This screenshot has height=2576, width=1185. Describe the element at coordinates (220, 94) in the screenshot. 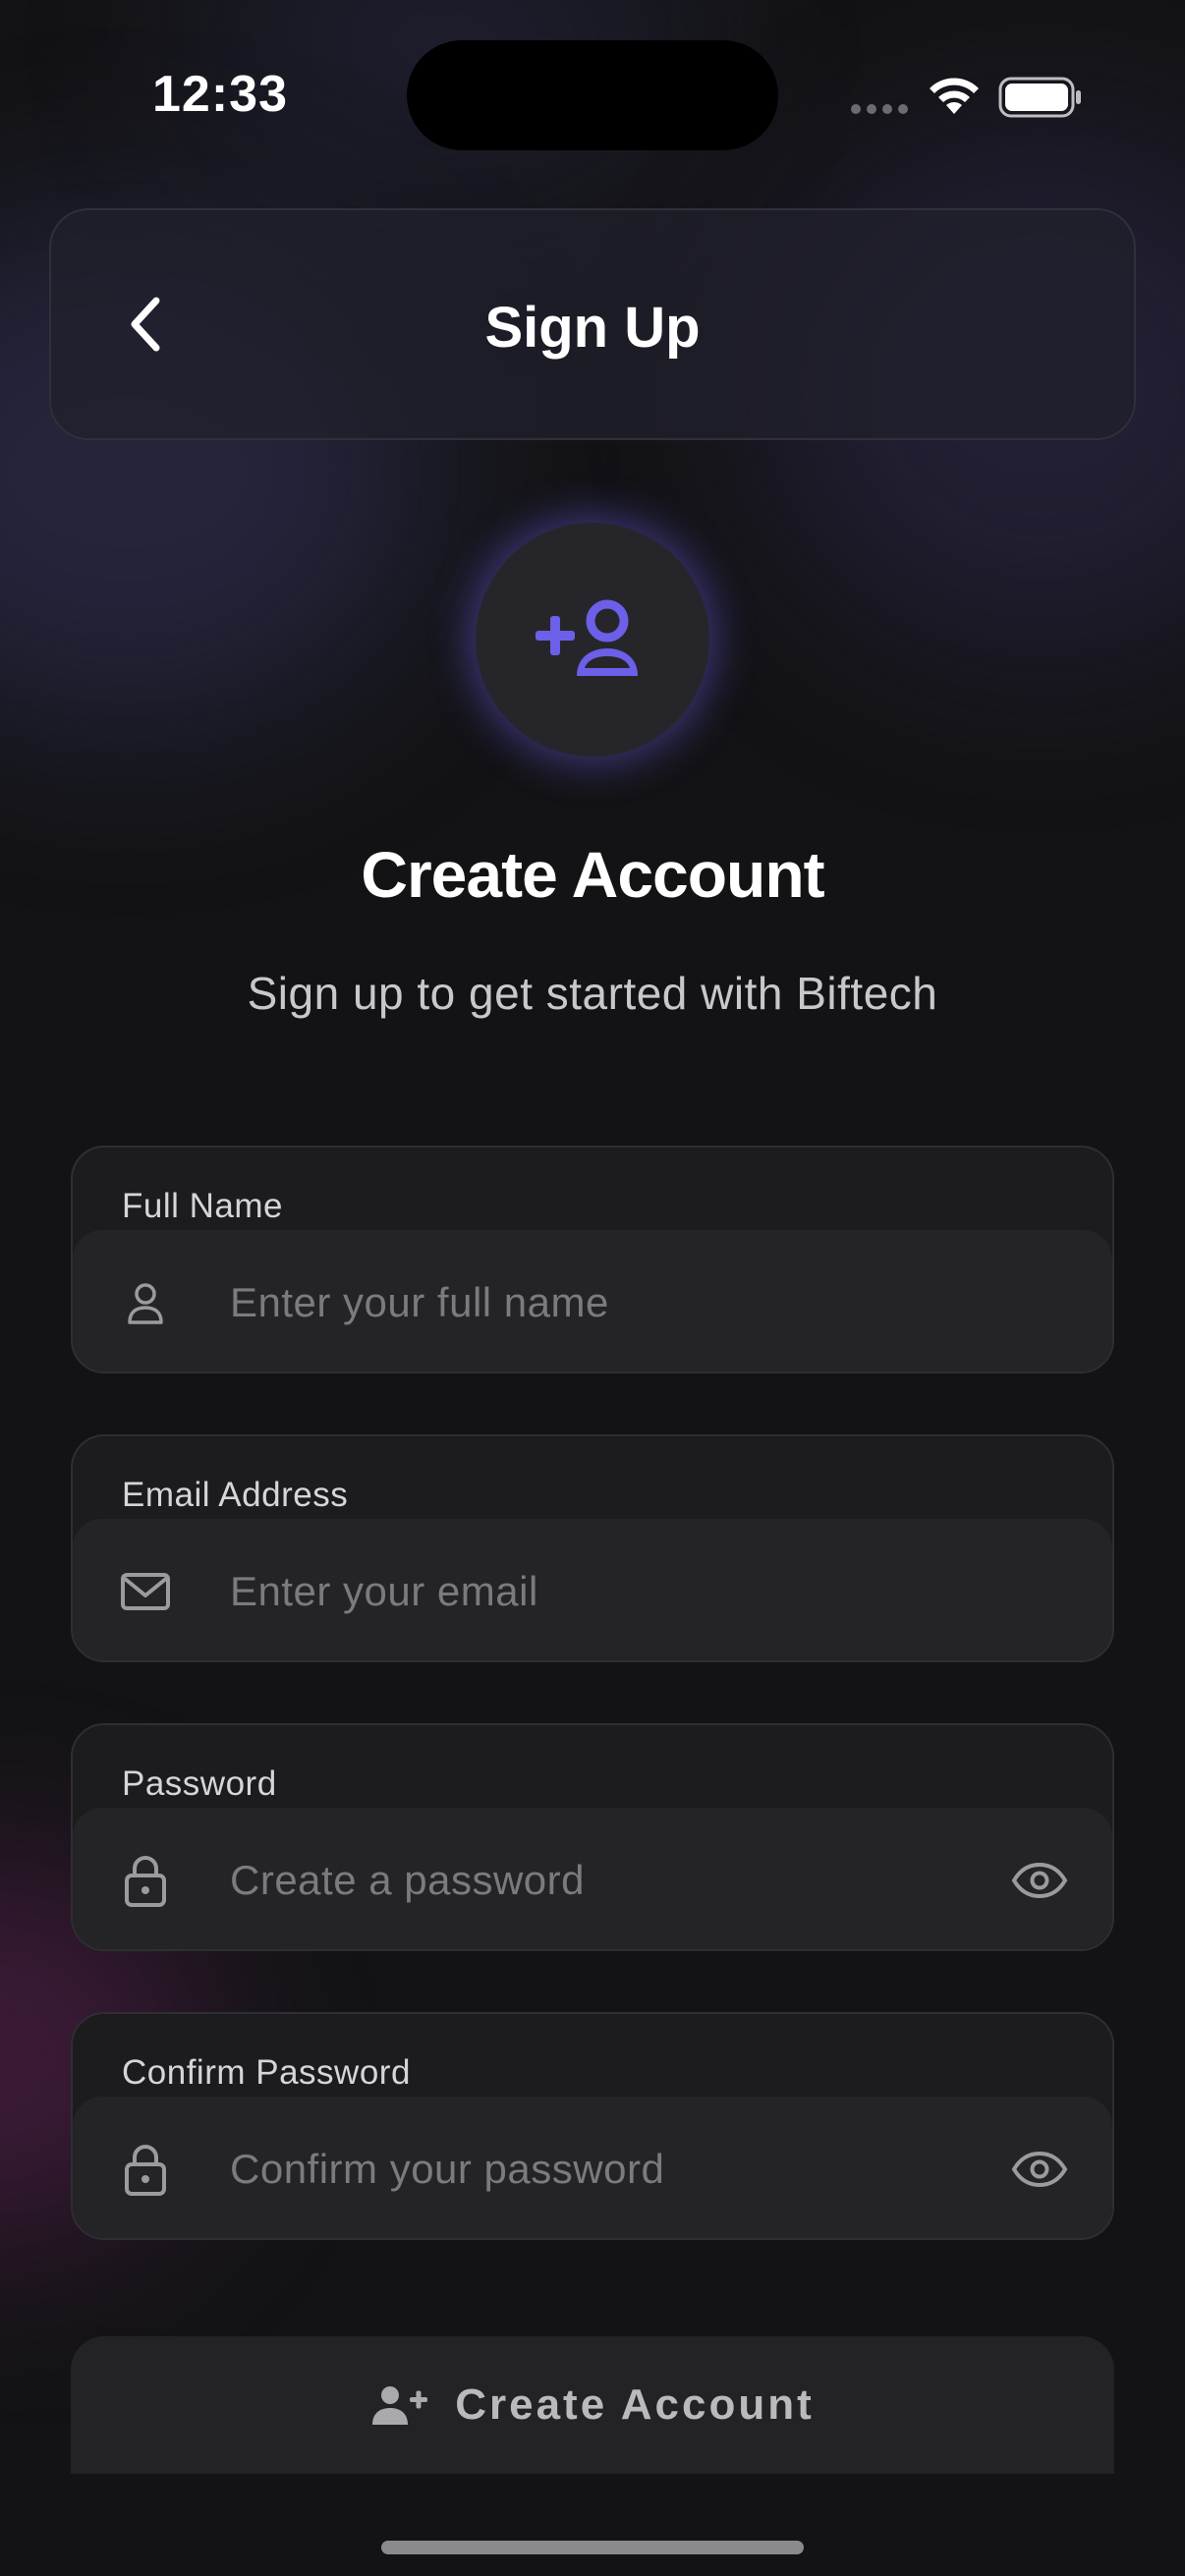

I see `status-time: 12:33` at that location.